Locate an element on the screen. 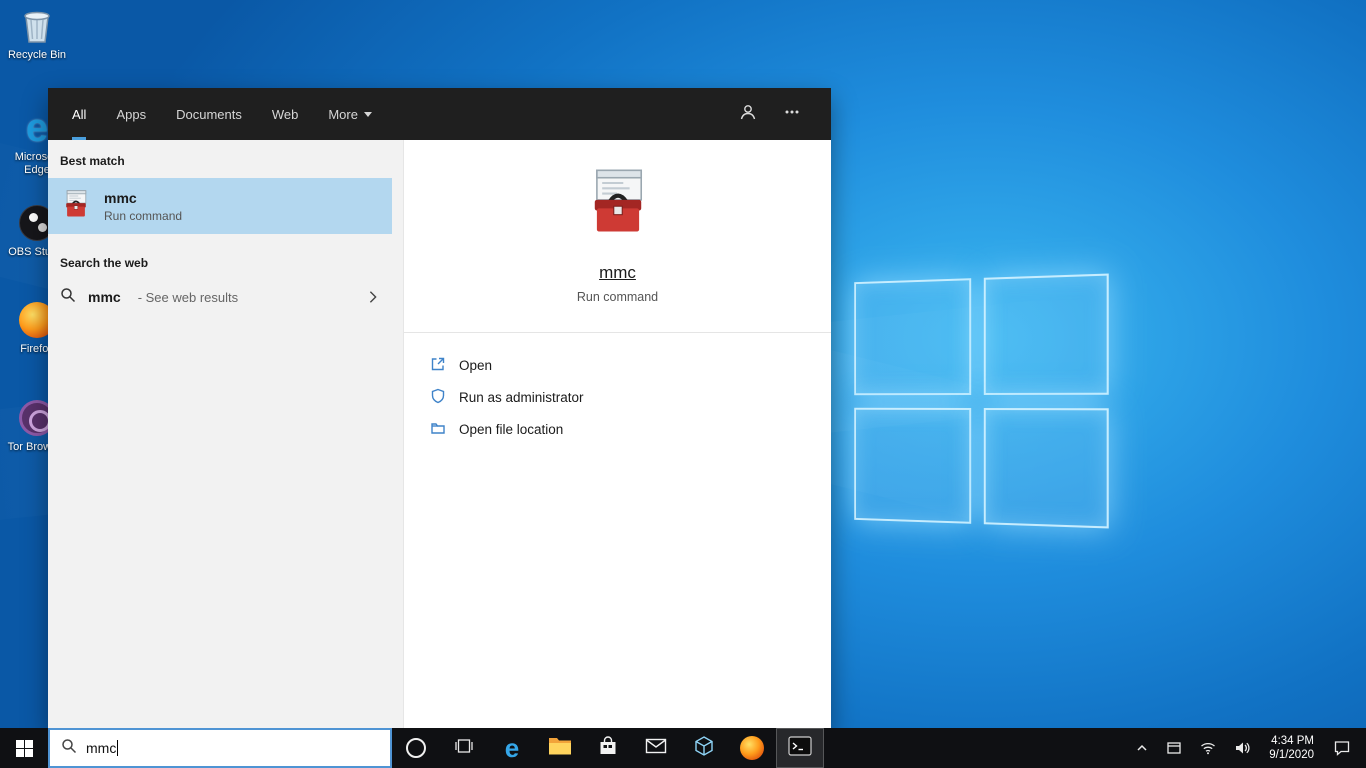 The image size is (1366, 768). file-explorer-icon is located at coordinates (560, 748).